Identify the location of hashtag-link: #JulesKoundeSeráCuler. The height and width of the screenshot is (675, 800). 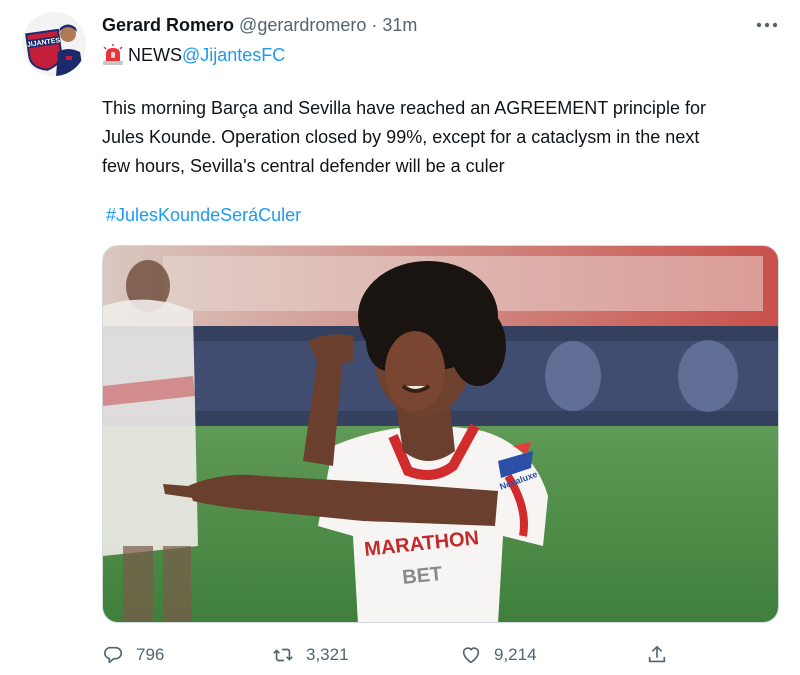
(203, 215).